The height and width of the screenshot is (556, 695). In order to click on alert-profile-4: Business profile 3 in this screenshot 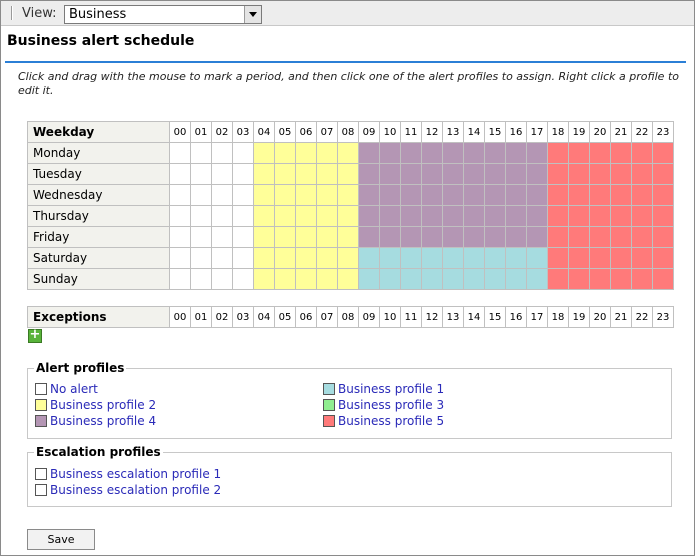, I will do `click(383, 405)`.